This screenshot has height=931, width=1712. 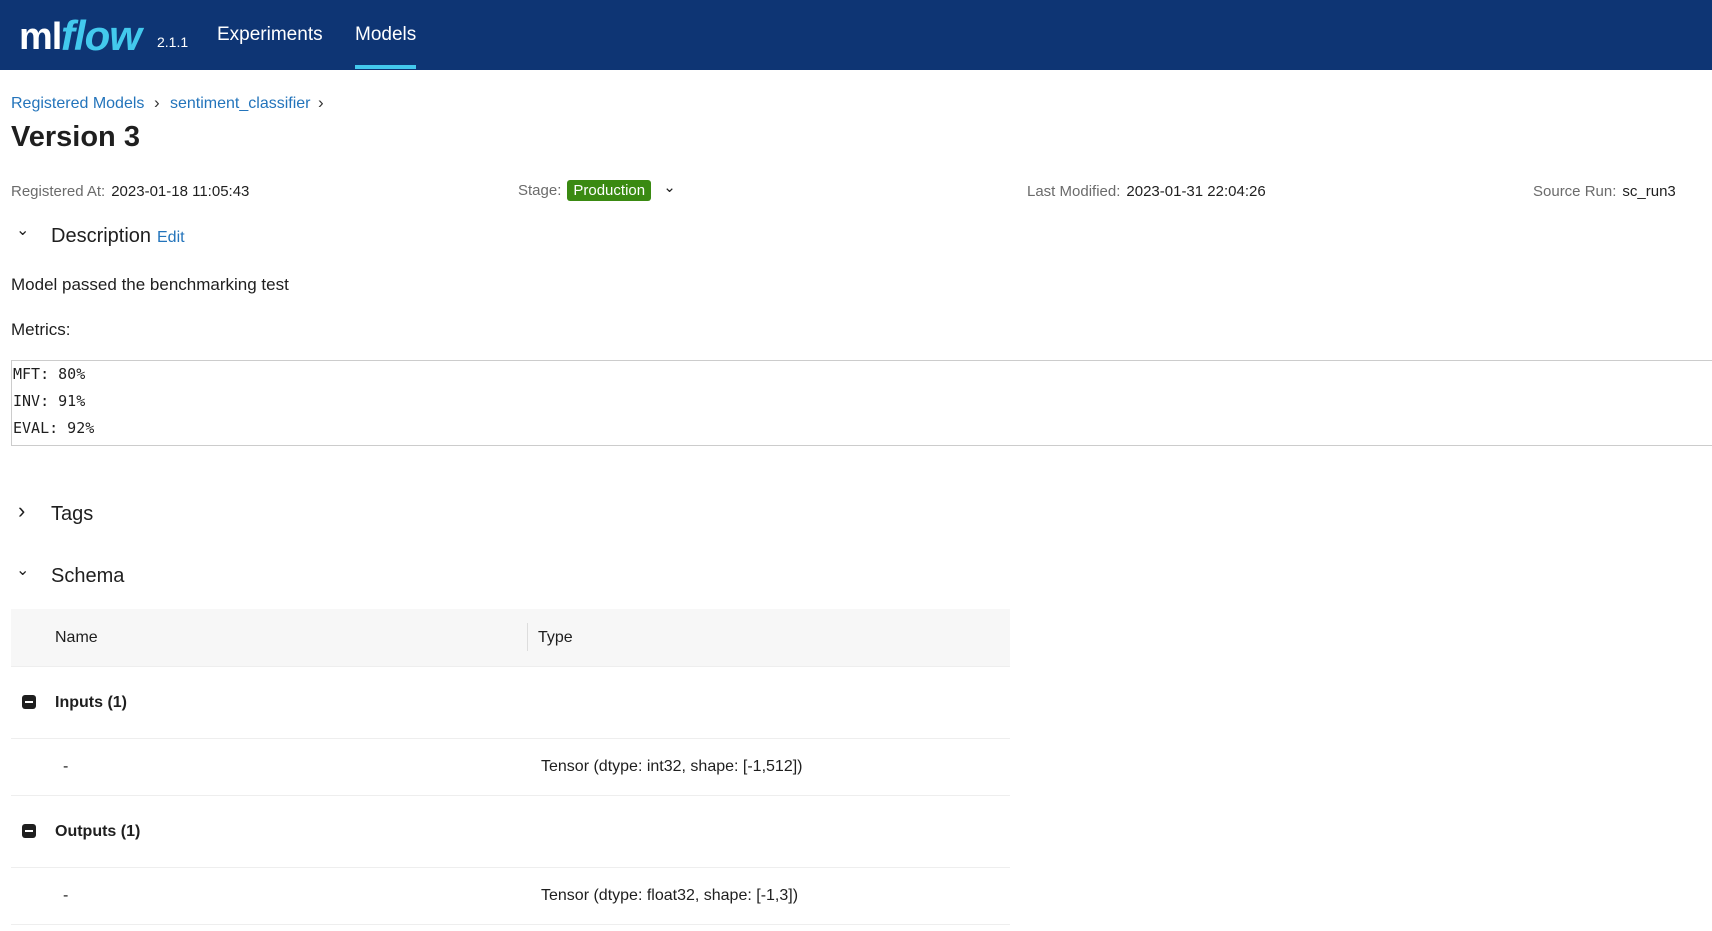 I want to click on stage: Stage: Production ⌄, so click(x=597, y=190).